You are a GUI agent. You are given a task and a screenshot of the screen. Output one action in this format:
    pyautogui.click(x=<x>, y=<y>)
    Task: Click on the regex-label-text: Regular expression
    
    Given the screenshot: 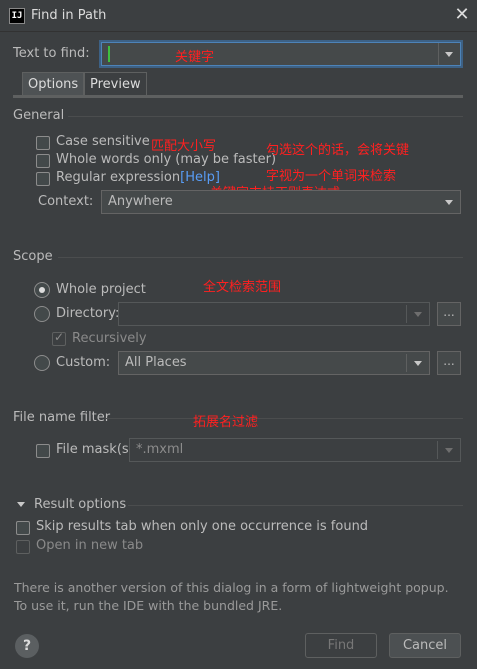 What is the action you would take?
    pyautogui.click(x=118, y=177)
    